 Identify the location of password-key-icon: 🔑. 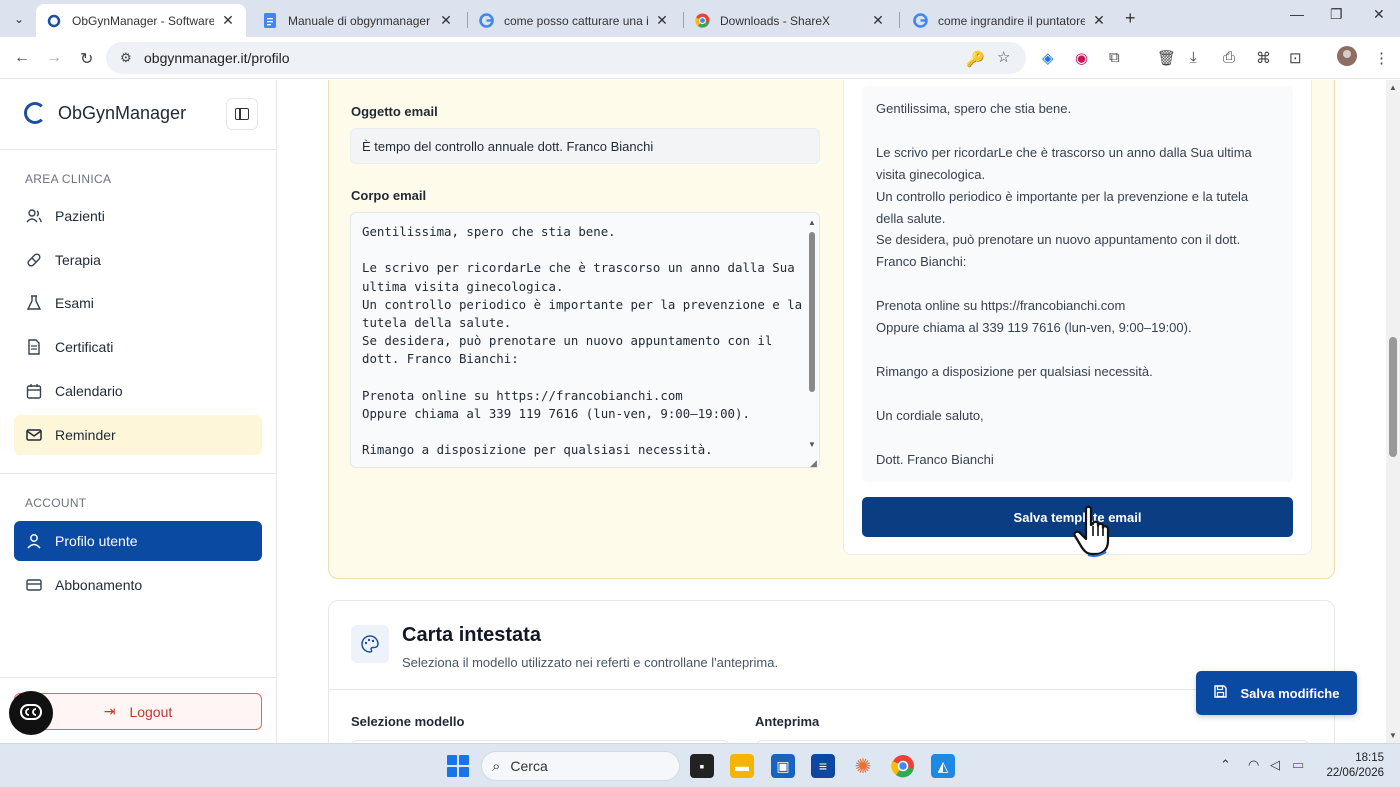
(975, 59).